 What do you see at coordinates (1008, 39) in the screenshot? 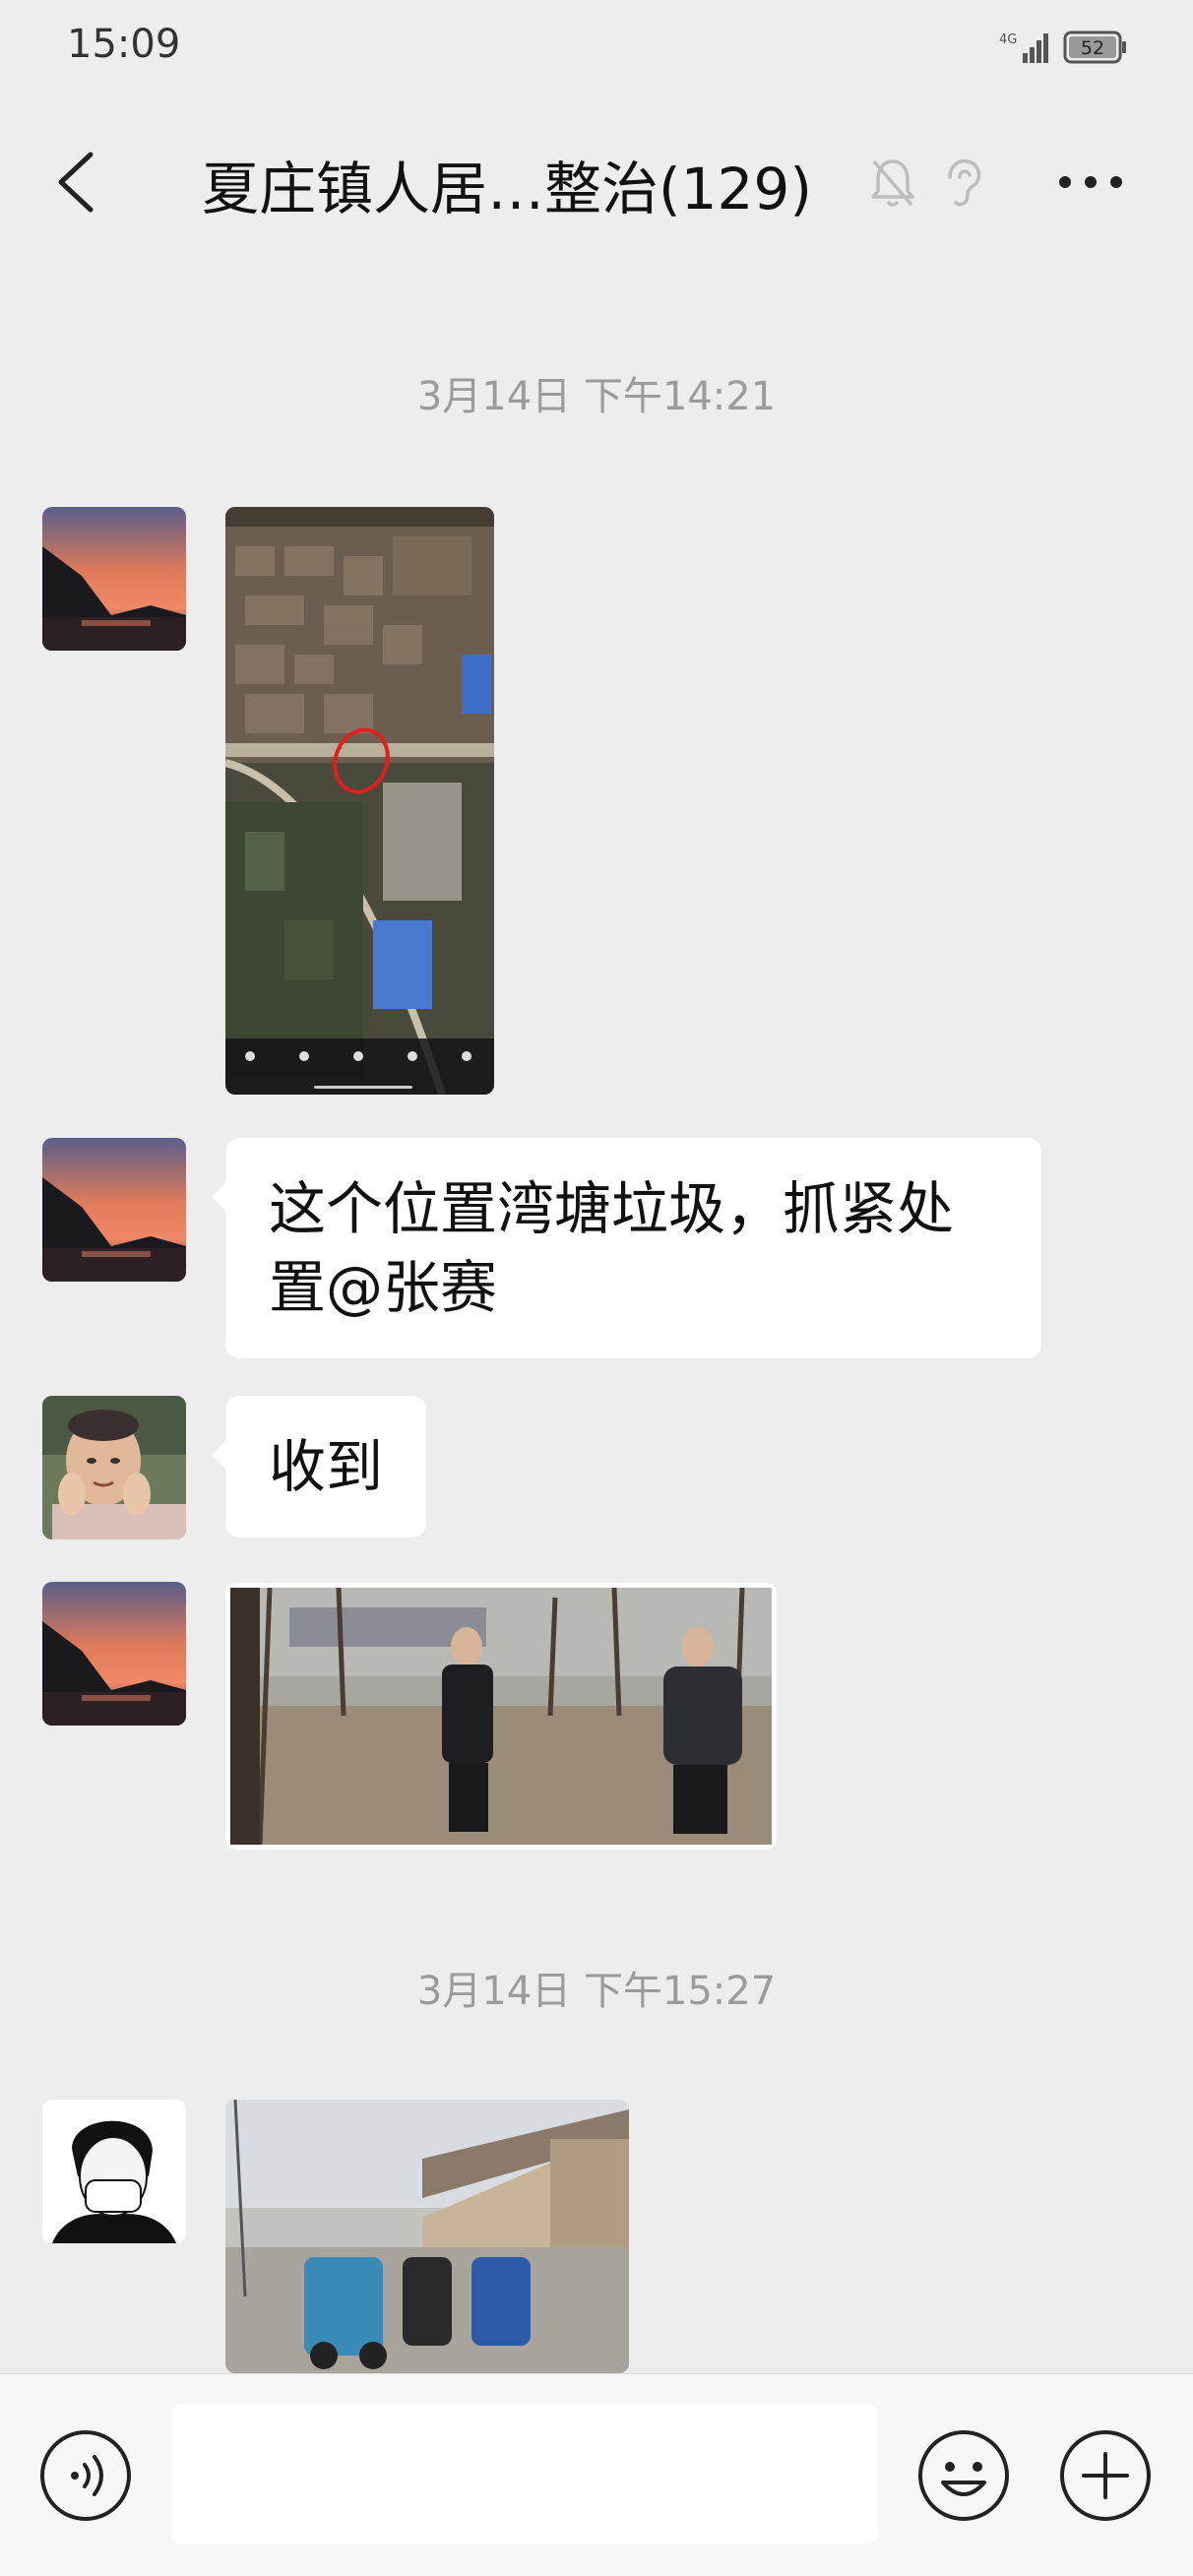
I see `network-label: 4G` at bounding box center [1008, 39].